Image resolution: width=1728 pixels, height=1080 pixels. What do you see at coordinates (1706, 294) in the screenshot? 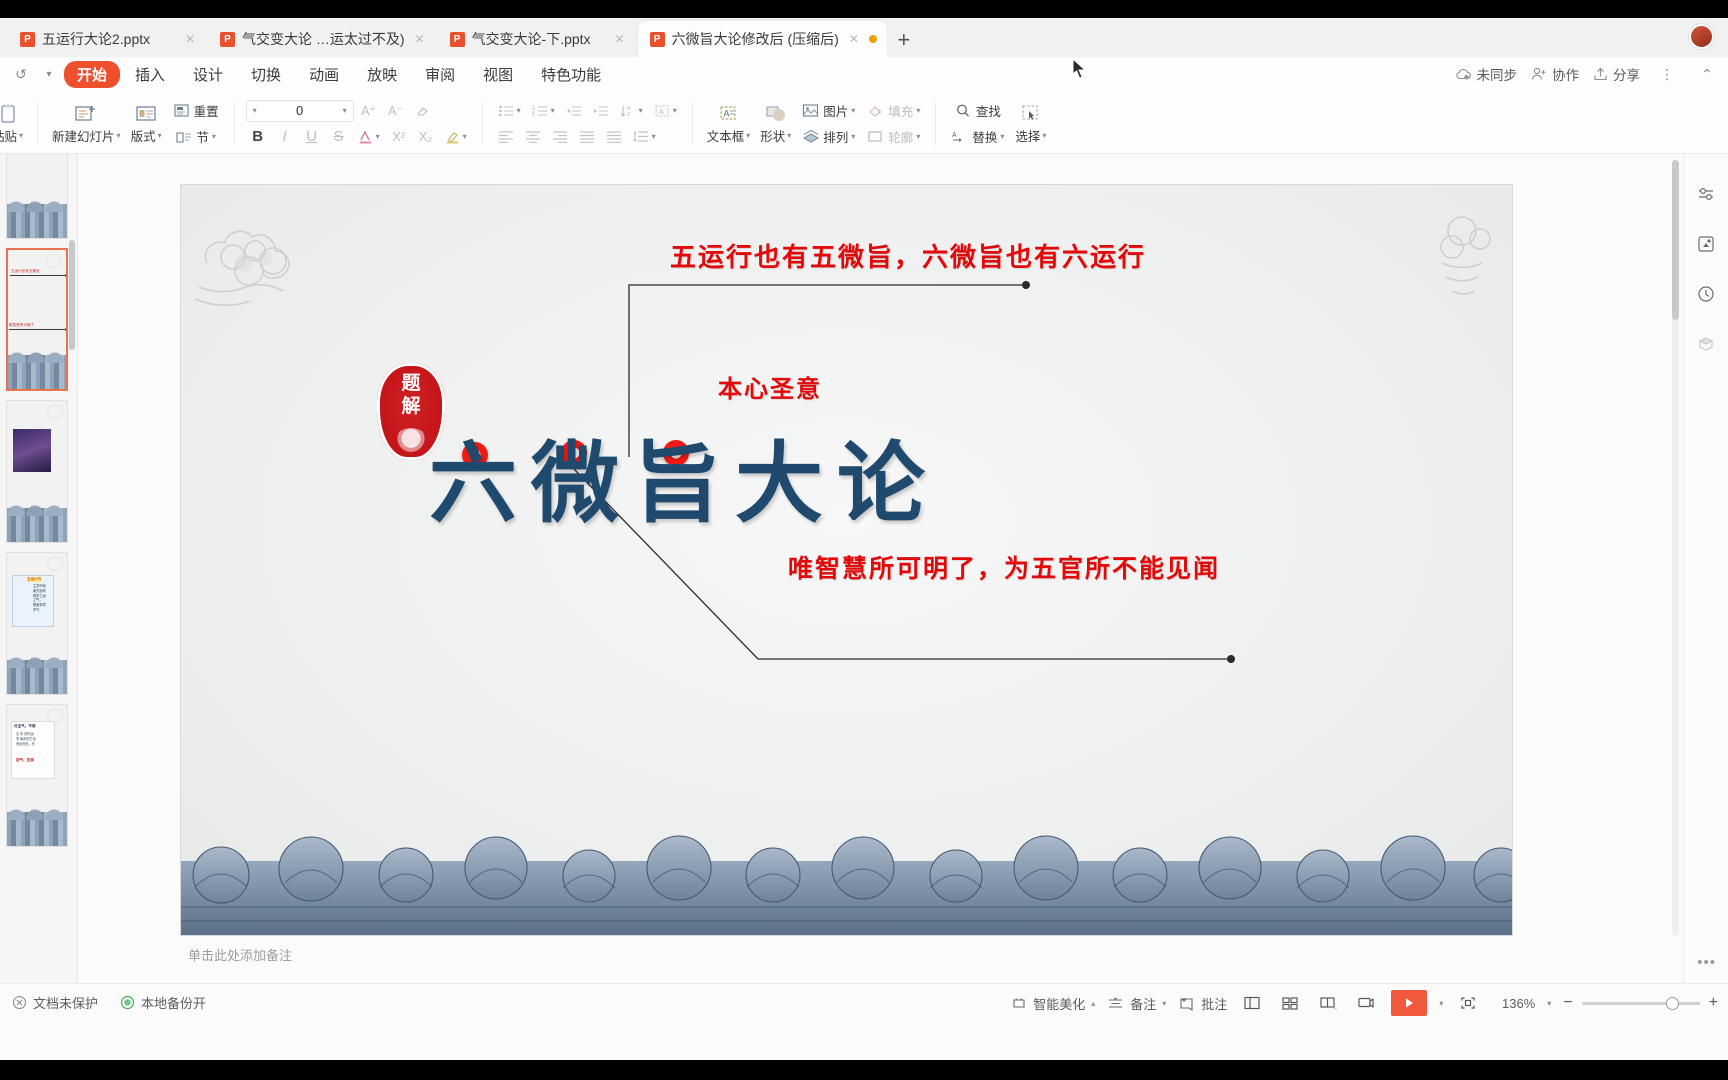
I see `history-clock-icon` at bounding box center [1706, 294].